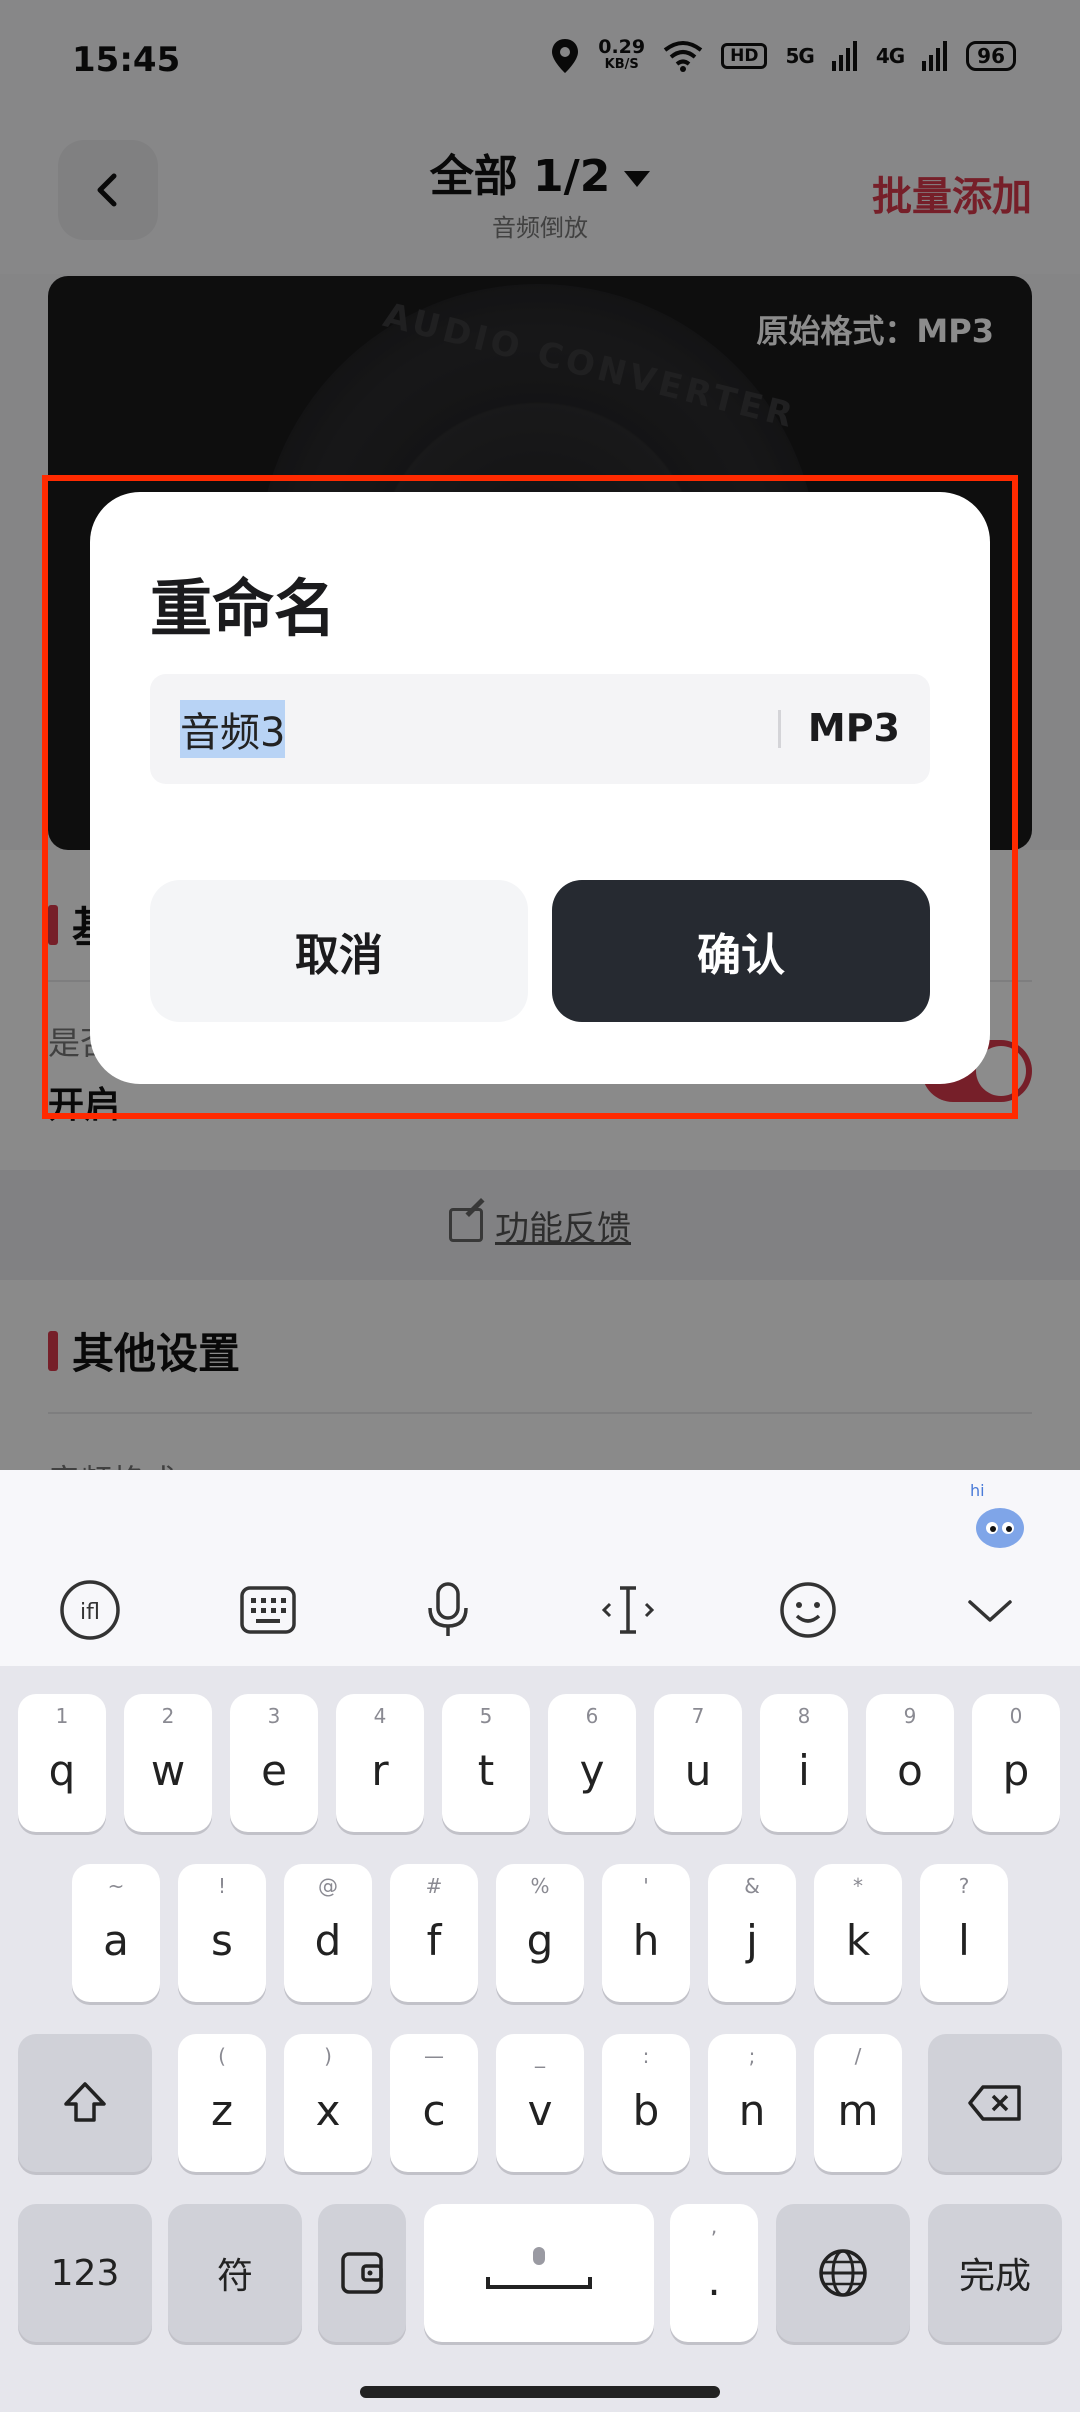 This screenshot has width=1080, height=2412. I want to click on key-h: ' h, so click(646, 1933).